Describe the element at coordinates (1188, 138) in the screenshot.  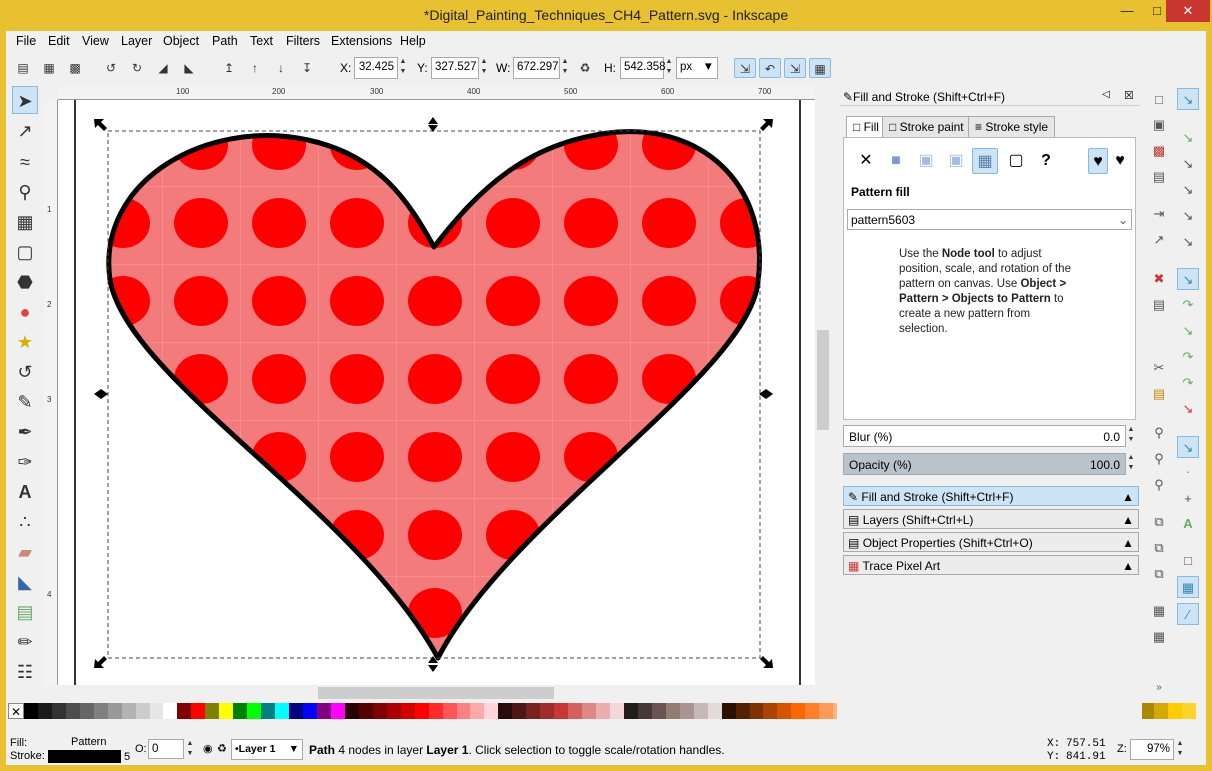
I see `snap-bbox-icon: ↘` at that location.